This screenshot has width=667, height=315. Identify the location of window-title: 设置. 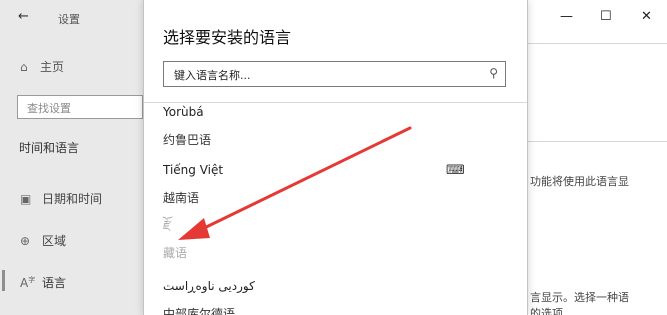
(69, 19).